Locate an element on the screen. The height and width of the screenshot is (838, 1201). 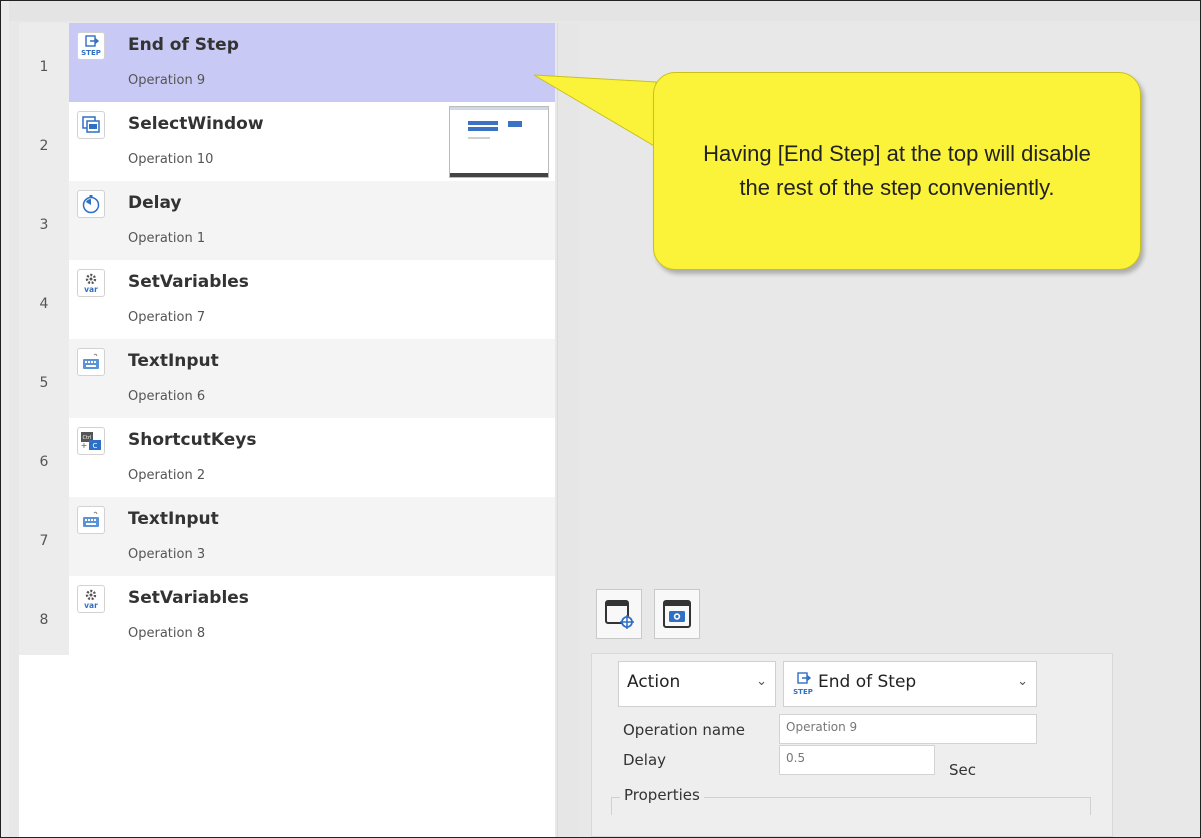
row-number: 6 is located at coordinates (44, 457).